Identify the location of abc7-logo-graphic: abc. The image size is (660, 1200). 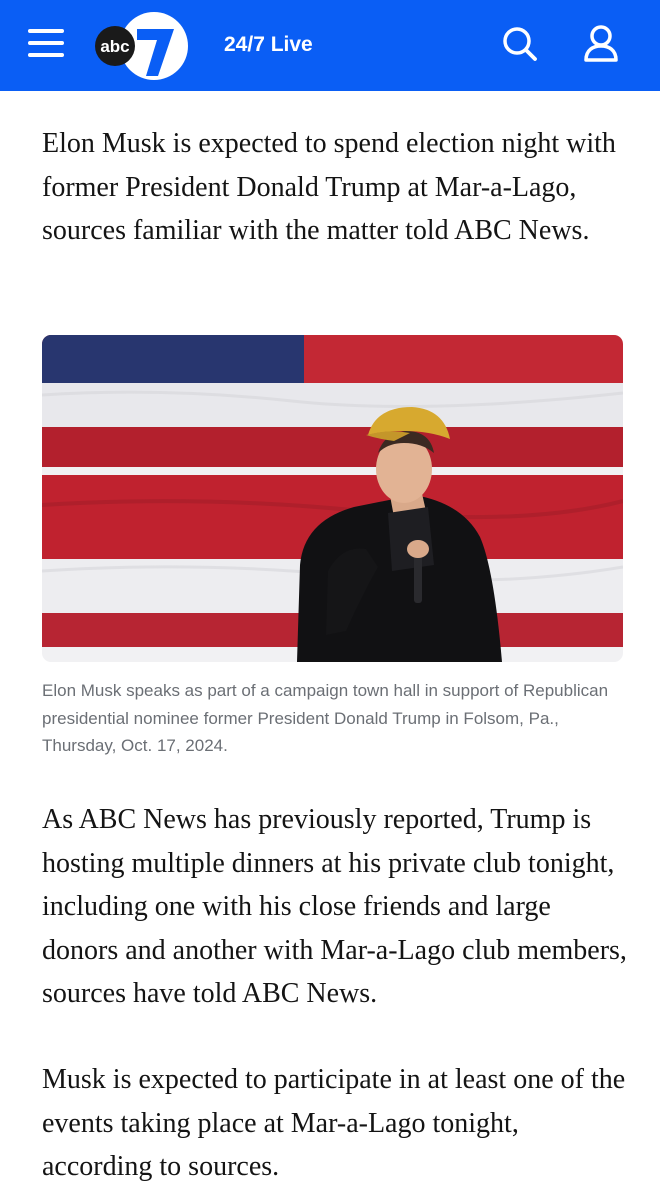
(141, 46).